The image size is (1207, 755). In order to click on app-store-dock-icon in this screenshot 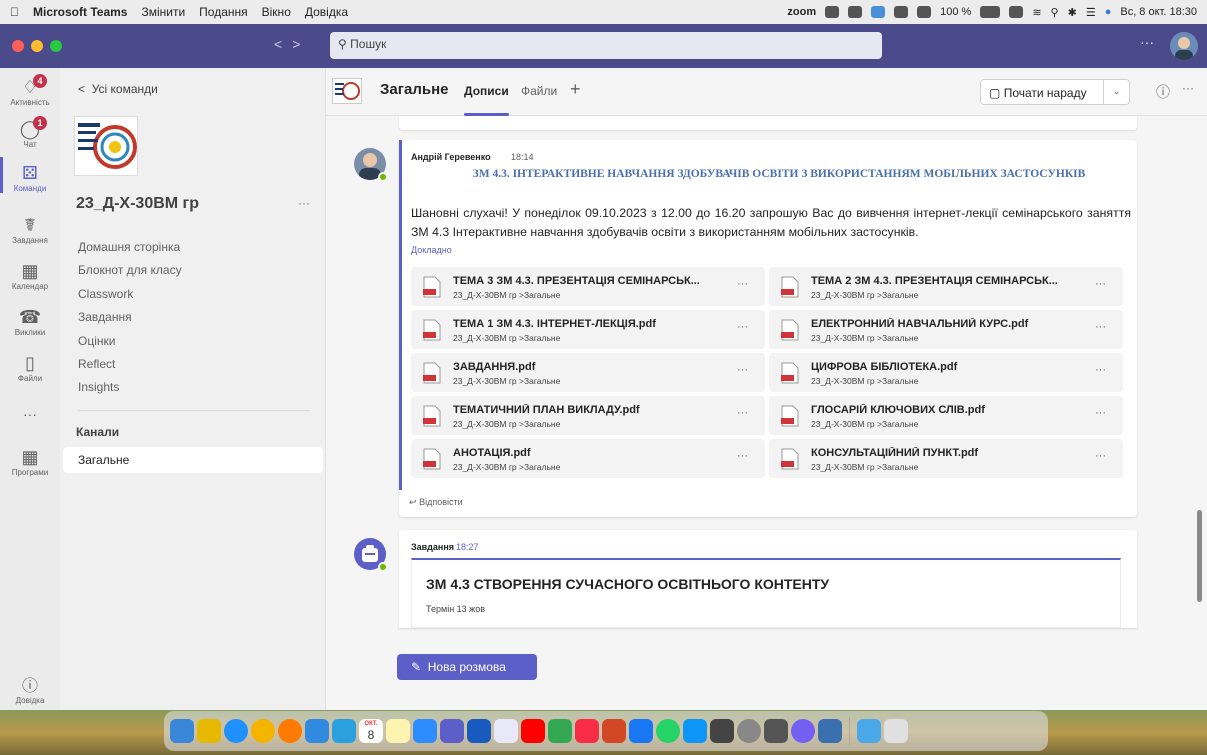, I will do `click(695, 731)`.